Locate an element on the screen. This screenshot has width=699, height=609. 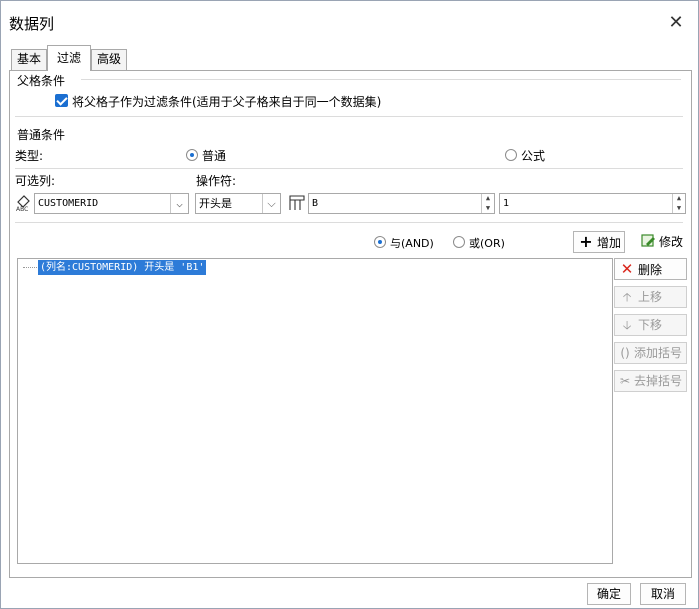
count-spinner: ▲ ▼ is located at coordinates (678, 203).